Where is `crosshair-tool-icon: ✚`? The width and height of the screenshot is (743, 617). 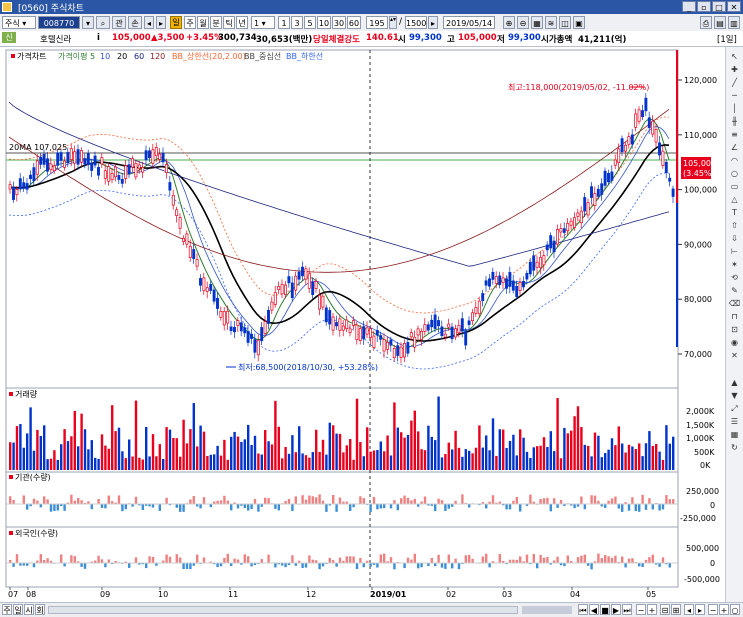
crosshair-tool-icon: ✚ is located at coordinates (734, 69).